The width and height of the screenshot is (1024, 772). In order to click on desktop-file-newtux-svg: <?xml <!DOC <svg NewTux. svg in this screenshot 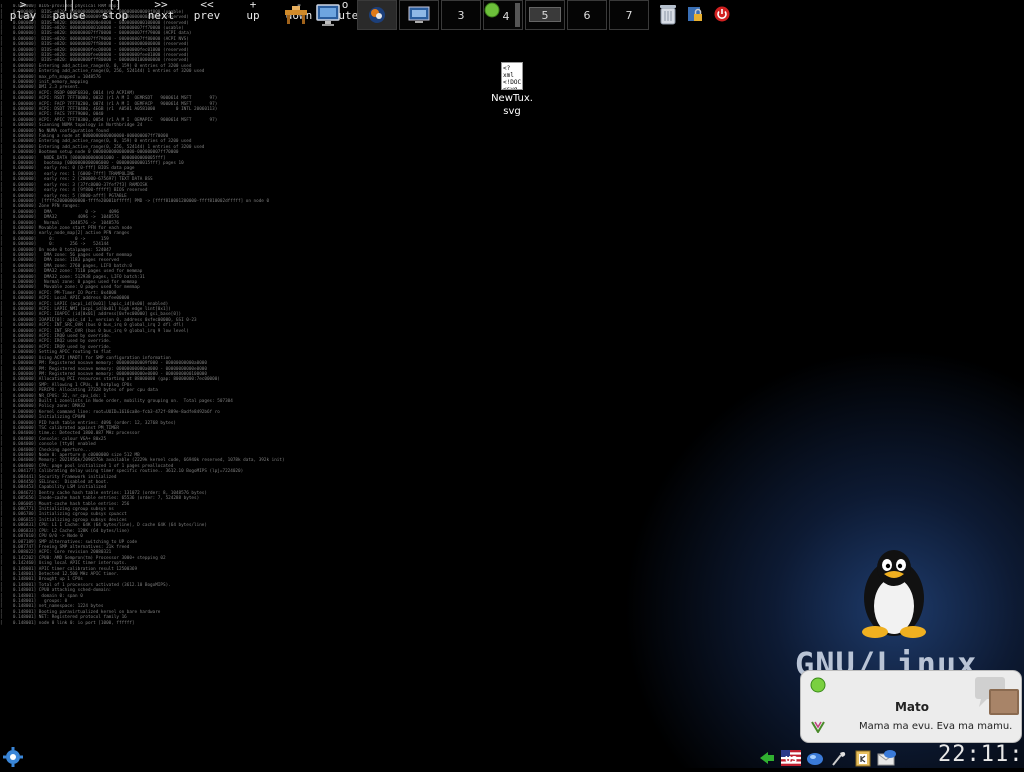, I will do `click(512, 90)`.